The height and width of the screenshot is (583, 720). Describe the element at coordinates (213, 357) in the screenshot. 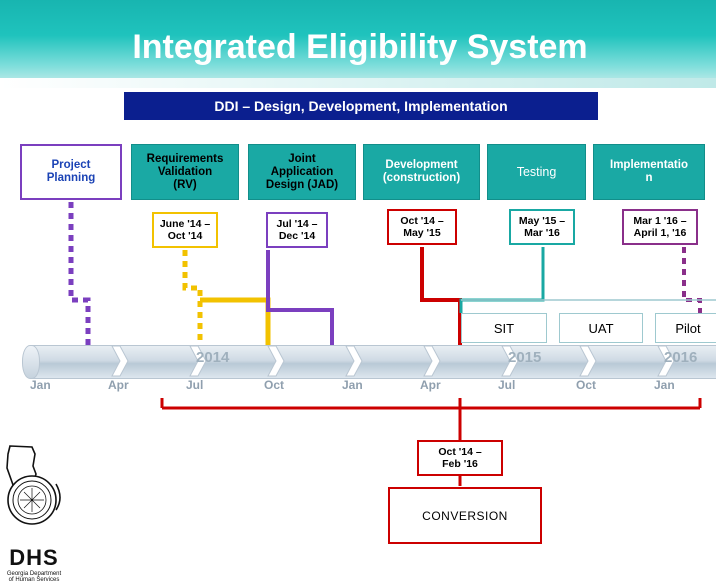

I see `timeline-year-2014: 2014` at that location.